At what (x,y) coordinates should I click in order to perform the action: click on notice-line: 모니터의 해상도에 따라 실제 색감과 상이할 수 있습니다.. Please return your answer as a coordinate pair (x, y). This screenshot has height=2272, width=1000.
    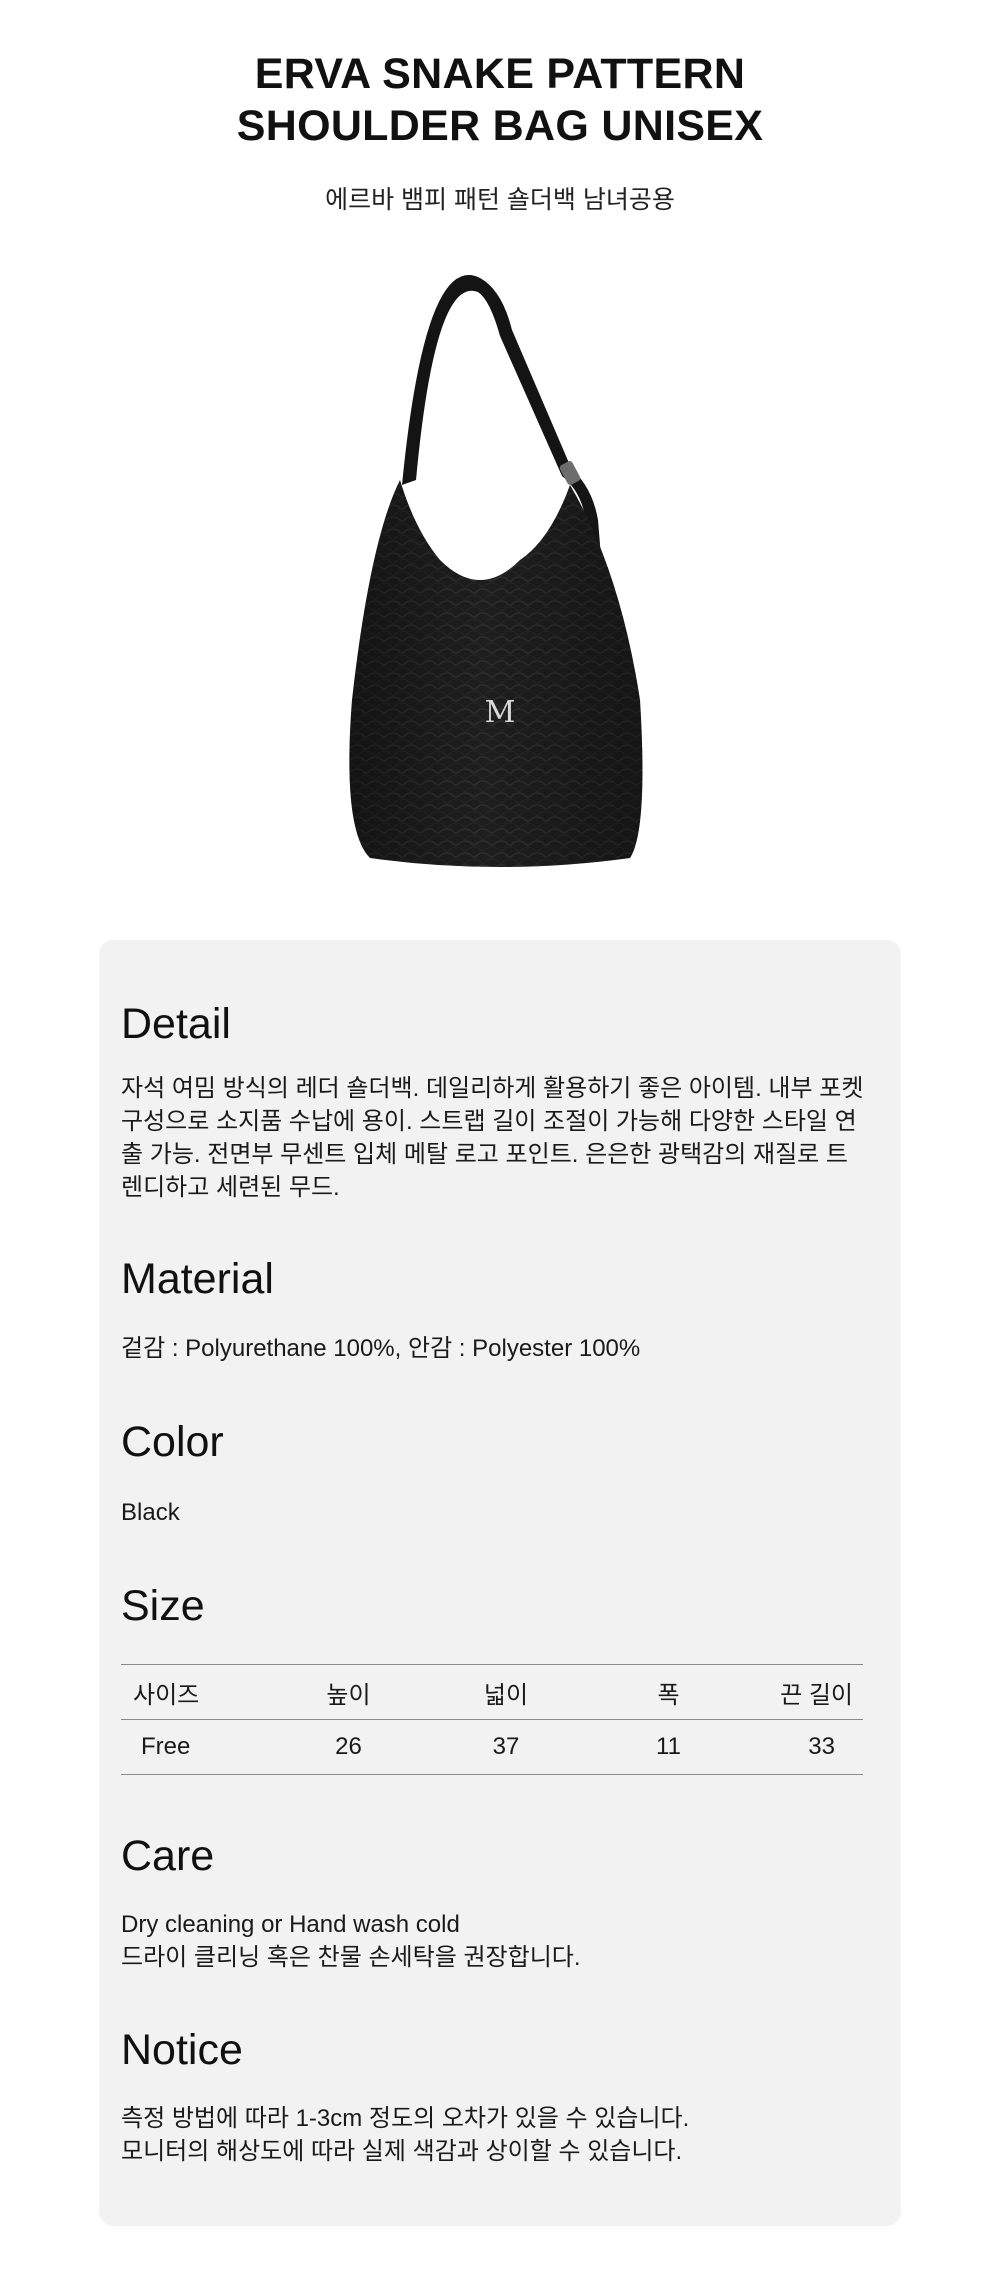
    Looking at the image, I should click on (402, 2151).